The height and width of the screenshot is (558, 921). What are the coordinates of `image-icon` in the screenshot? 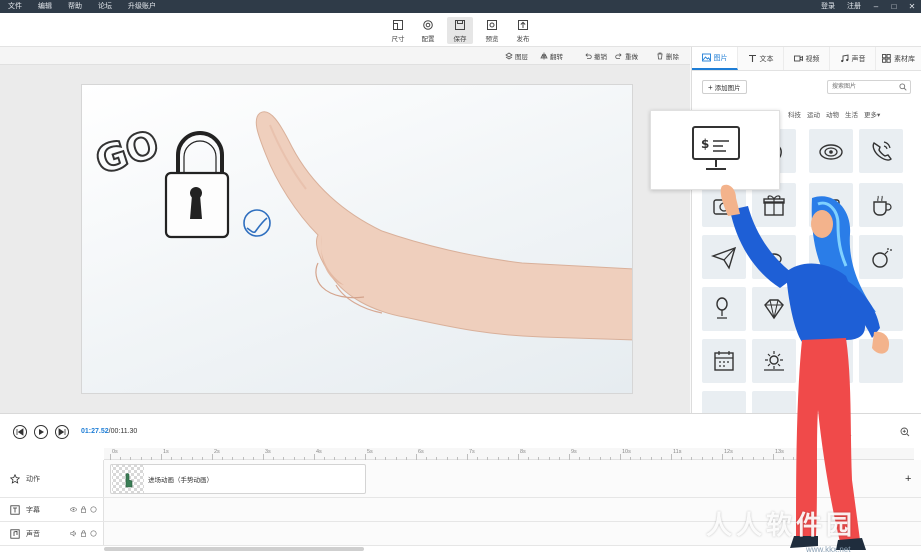 It's located at (706, 57).